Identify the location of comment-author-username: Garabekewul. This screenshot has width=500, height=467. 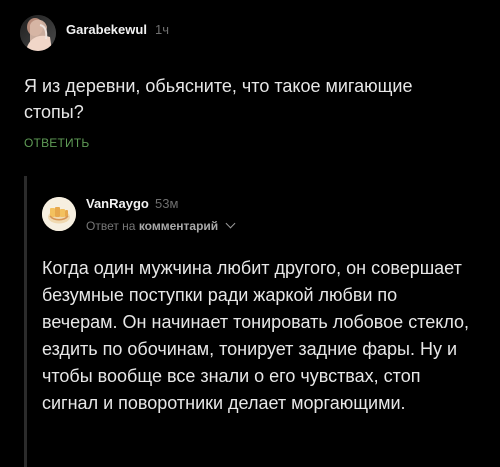
(106, 29).